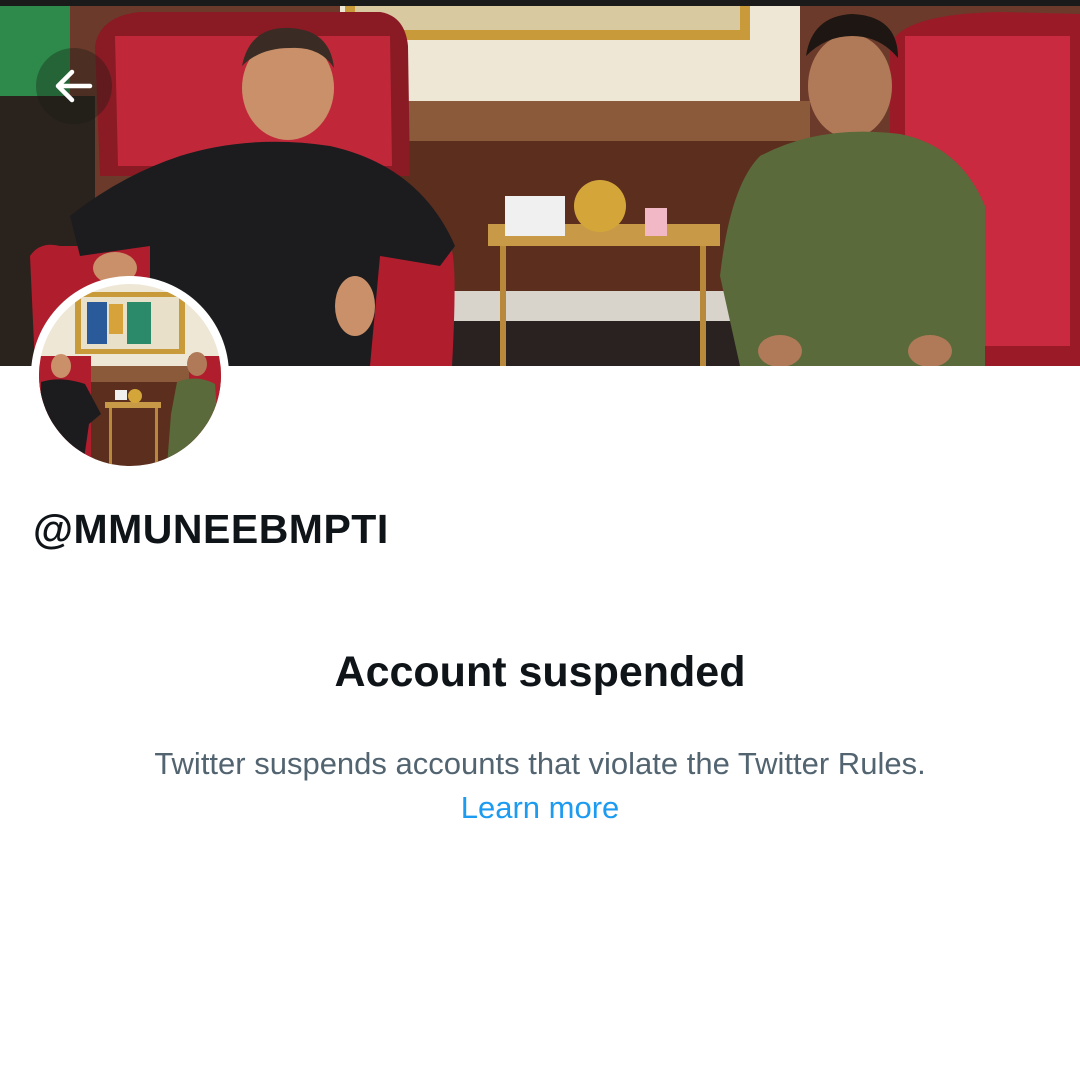 This screenshot has height=1083, width=1080. I want to click on arrow-left-icon, so click(74, 86).